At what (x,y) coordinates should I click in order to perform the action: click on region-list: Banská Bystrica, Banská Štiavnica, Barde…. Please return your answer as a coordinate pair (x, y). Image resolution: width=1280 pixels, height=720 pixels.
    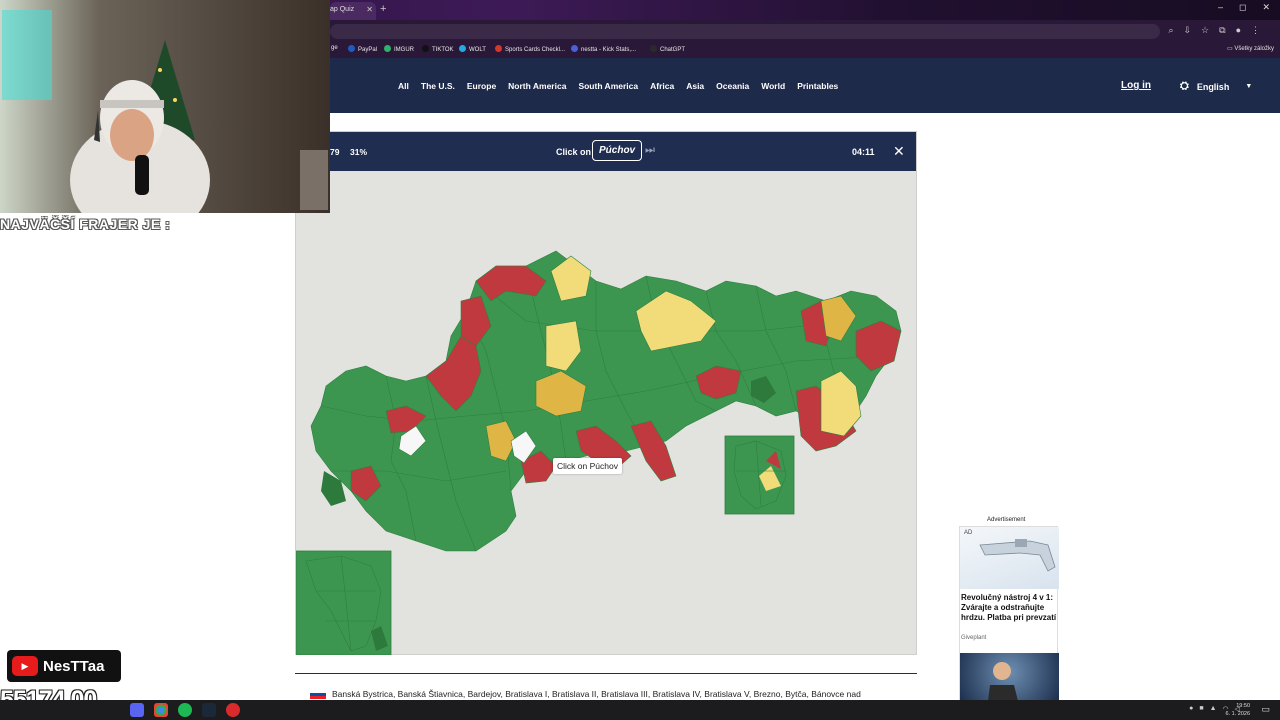
    Looking at the image, I should click on (585, 694).